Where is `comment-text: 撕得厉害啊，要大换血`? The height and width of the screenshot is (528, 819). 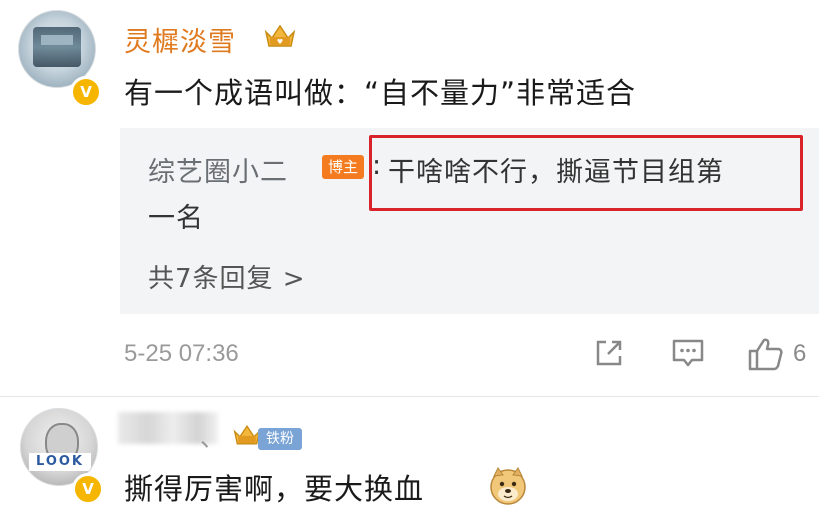 comment-text: 撕得厉害啊，要大换血 is located at coordinates (274, 489).